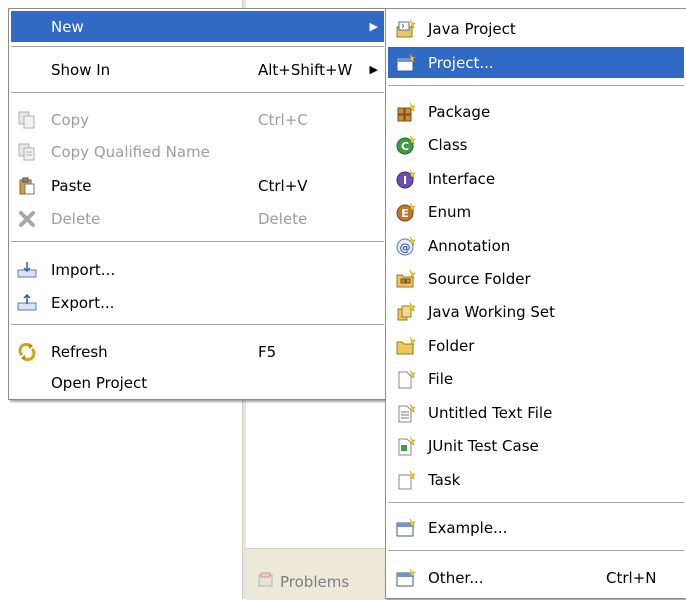  I want to click on menu-item-junit-test-case: JUnit Test Case, so click(536, 445).